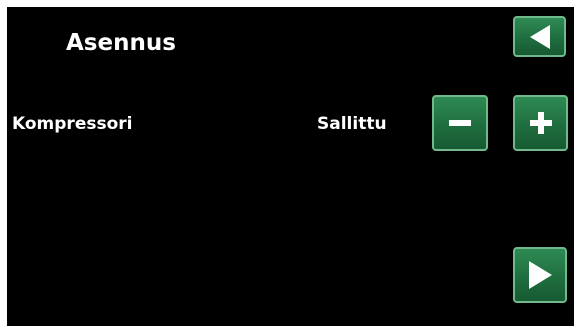 This screenshot has width=581, height=333. I want to click on decrease-button, so click(460, 123).